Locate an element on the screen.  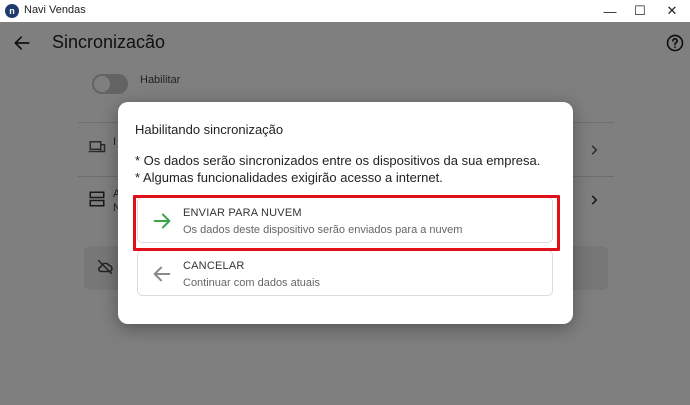
window-titlebar: n Navi Vendas — ☐ ✕ is located at coordinates (345, 11).